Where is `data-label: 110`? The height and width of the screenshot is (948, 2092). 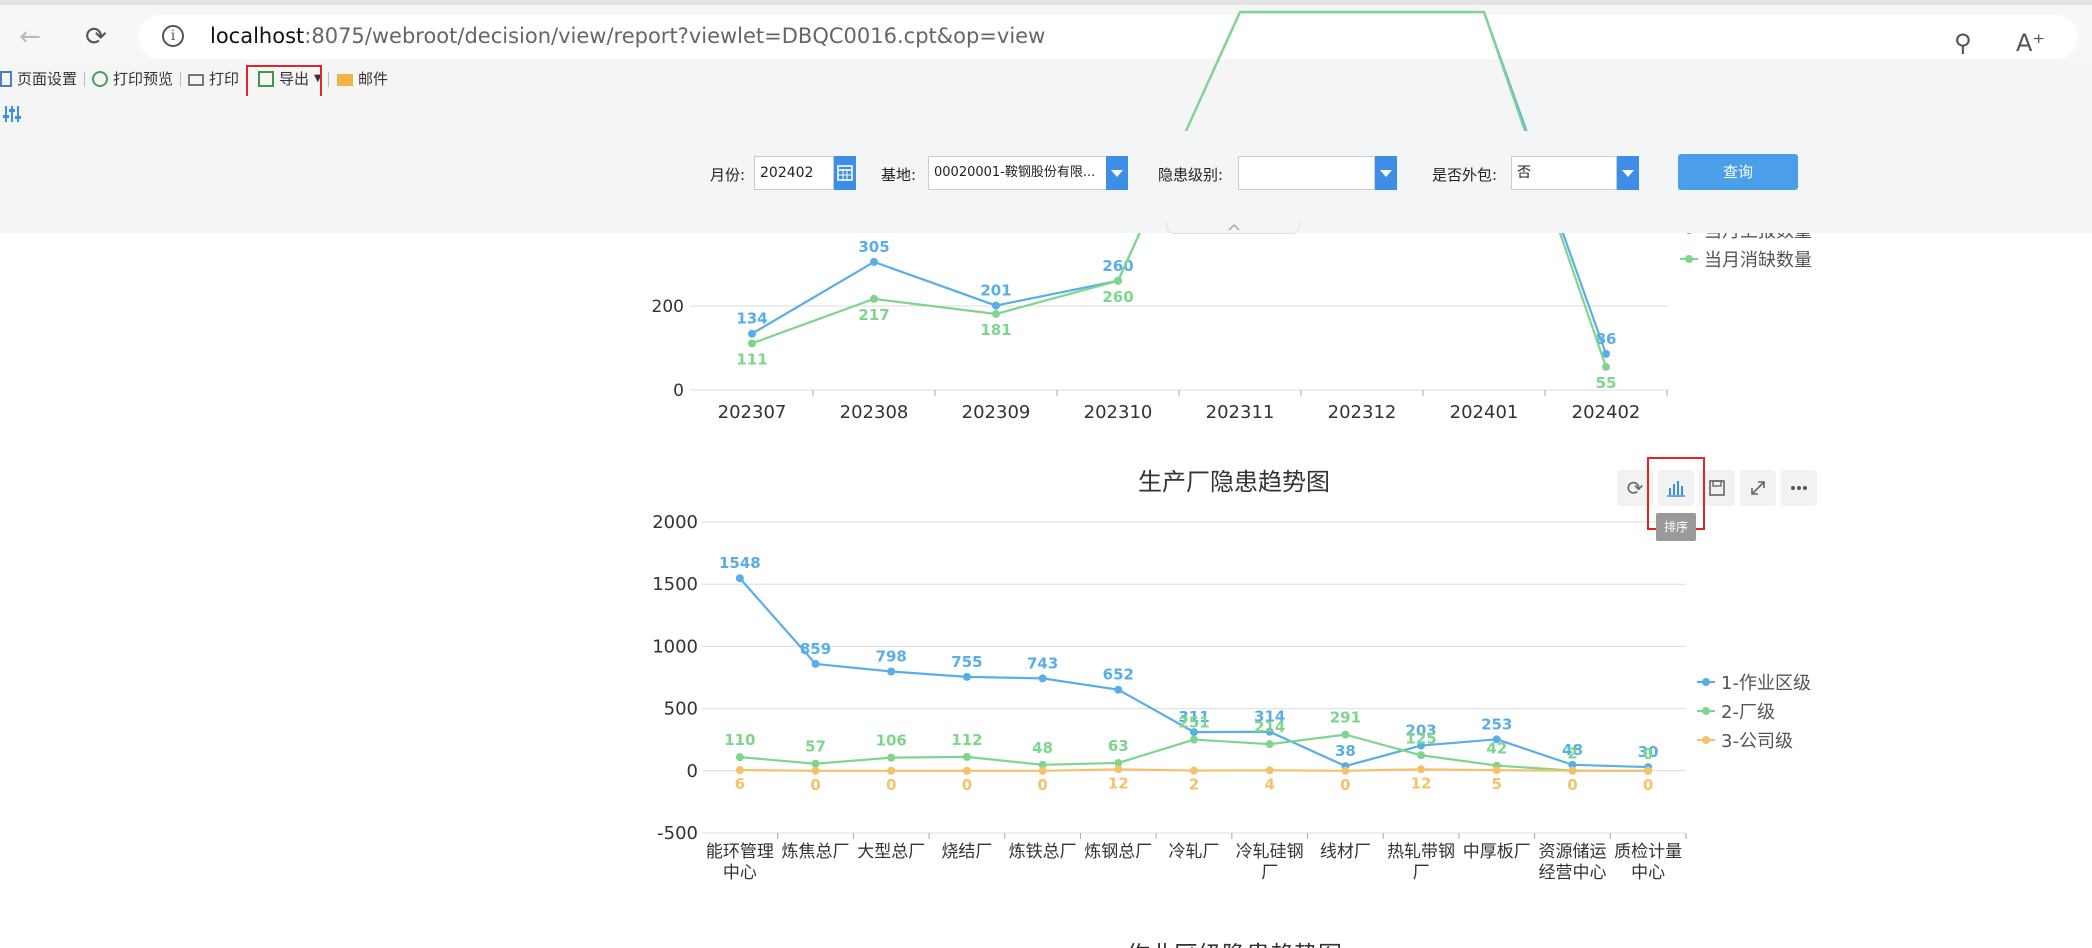
data-label: 110 is located at coordinates (739, 740).